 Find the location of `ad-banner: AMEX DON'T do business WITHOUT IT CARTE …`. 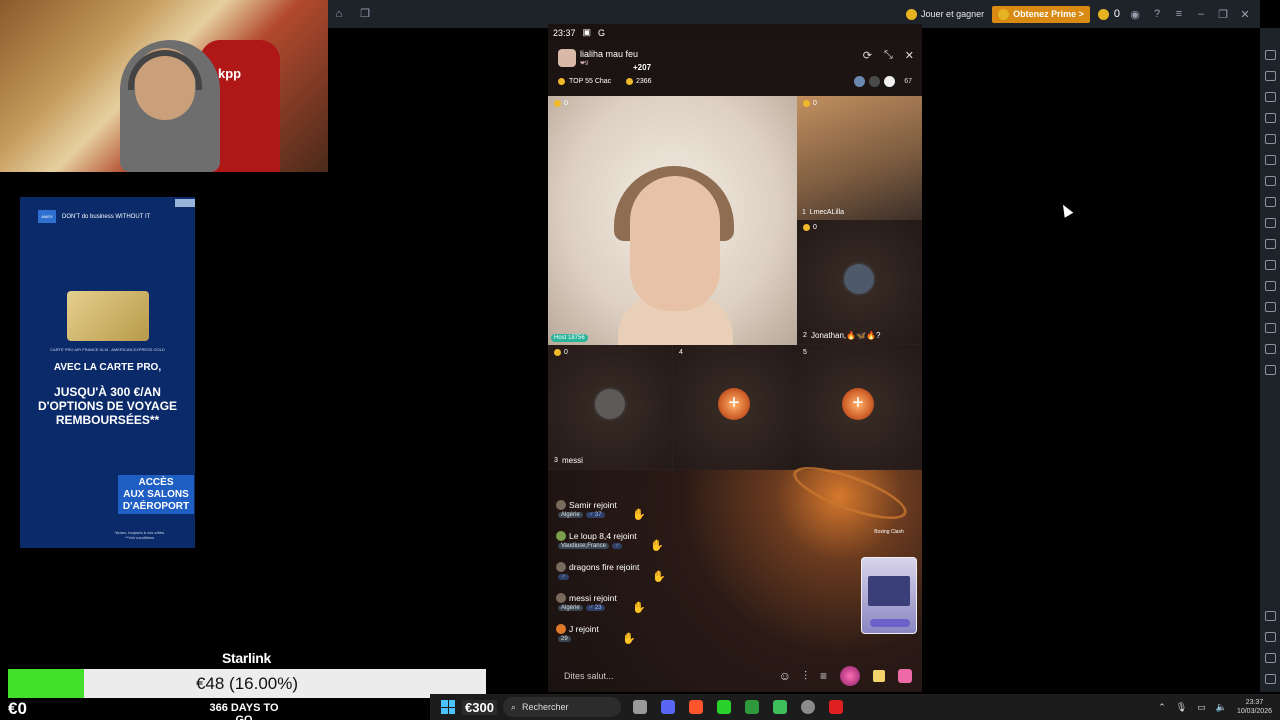

ad-banner: AMEX DON'T do business WITHOUT IT CARTE … is located at coordinates (107, 372).